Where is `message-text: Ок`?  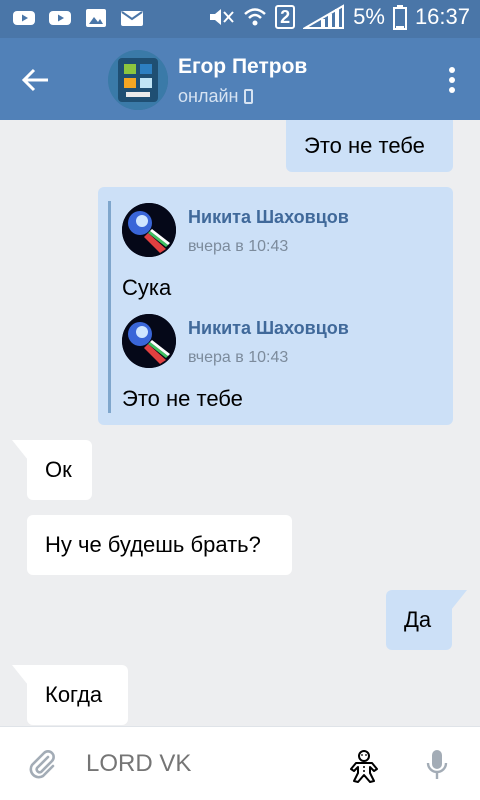
message-text: Ок is located at coordinates (58, 469).